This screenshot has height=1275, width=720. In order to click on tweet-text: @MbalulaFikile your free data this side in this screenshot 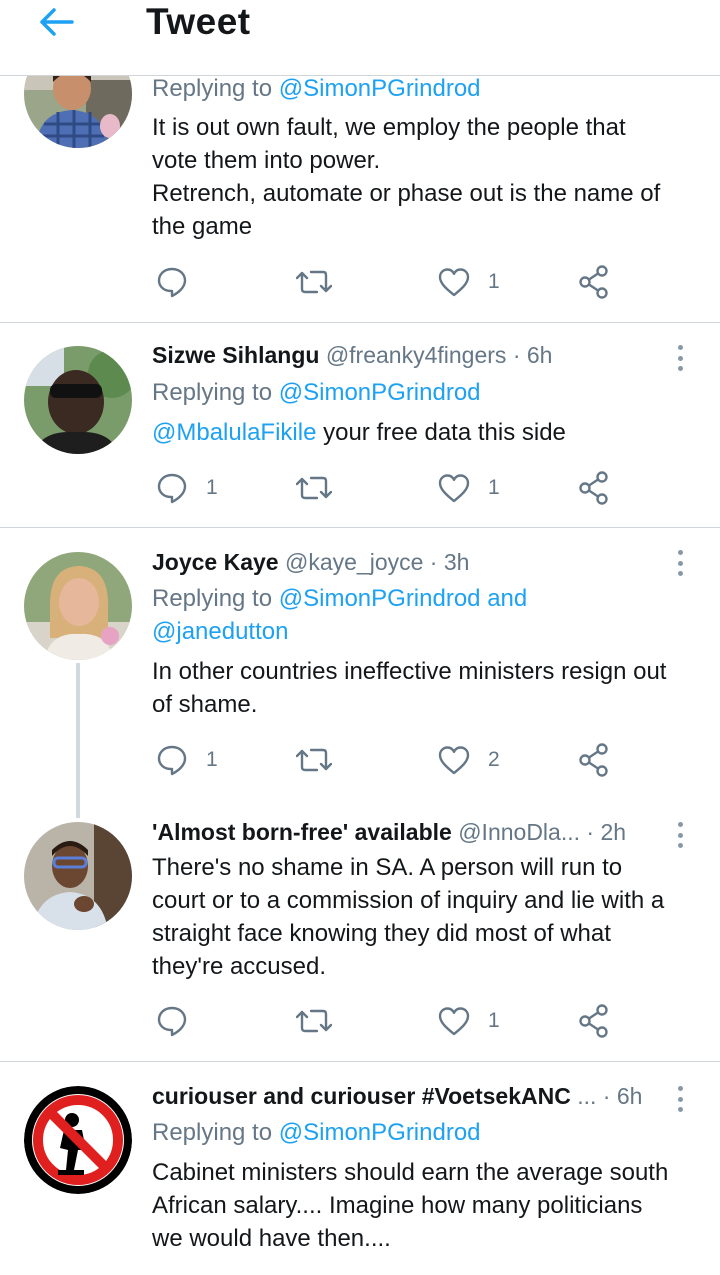, I will do `click(426, 432)`.